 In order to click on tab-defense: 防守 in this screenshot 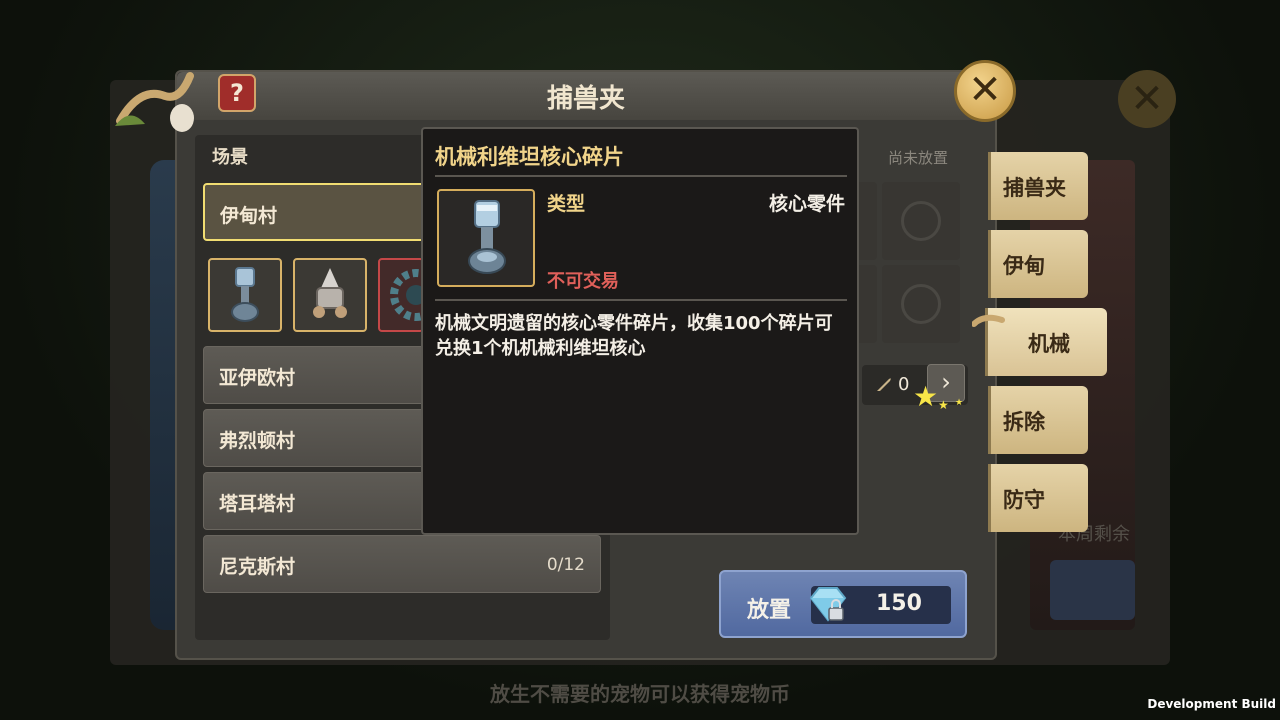, I will do `click(1038, 498)`.